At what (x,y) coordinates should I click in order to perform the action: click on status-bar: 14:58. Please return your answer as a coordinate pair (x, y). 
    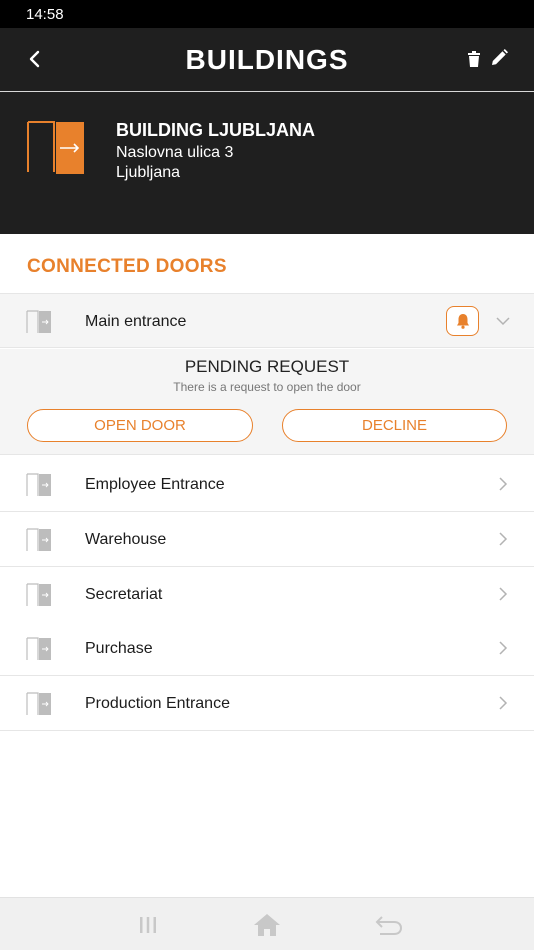
    Looking at the image, I should click on (267, 14).